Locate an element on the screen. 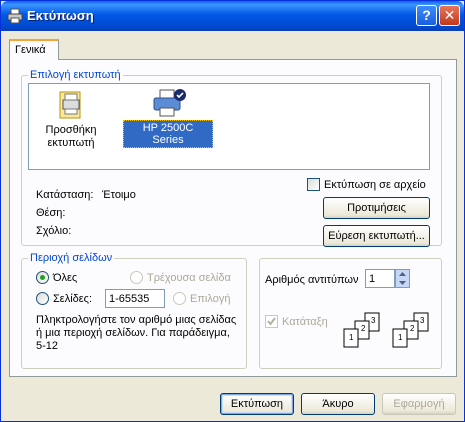 This screenshot has height=422, width=465. spinner-down-icon is located at coordinates (402, 283).